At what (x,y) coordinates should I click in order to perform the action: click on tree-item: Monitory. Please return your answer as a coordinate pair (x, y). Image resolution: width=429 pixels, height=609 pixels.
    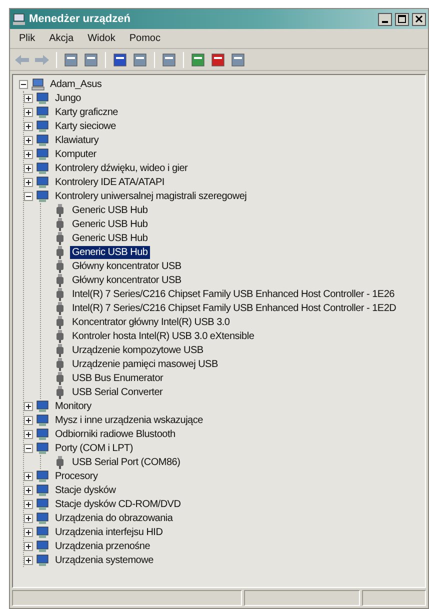
    Looking at the image, I should click on (73, 406).